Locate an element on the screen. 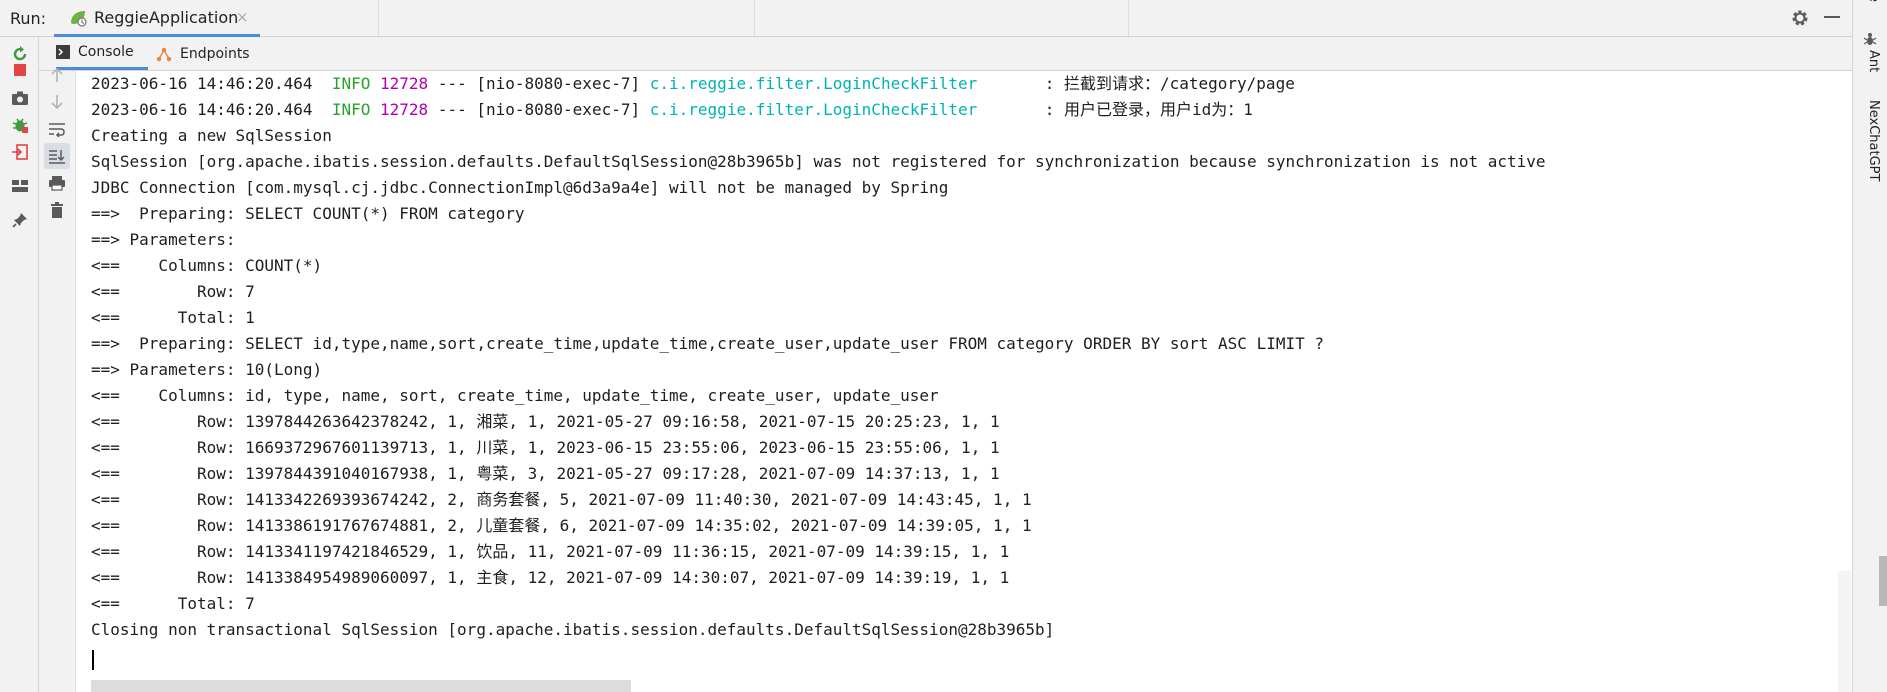  layout-button is located at coordinates (20, 186).